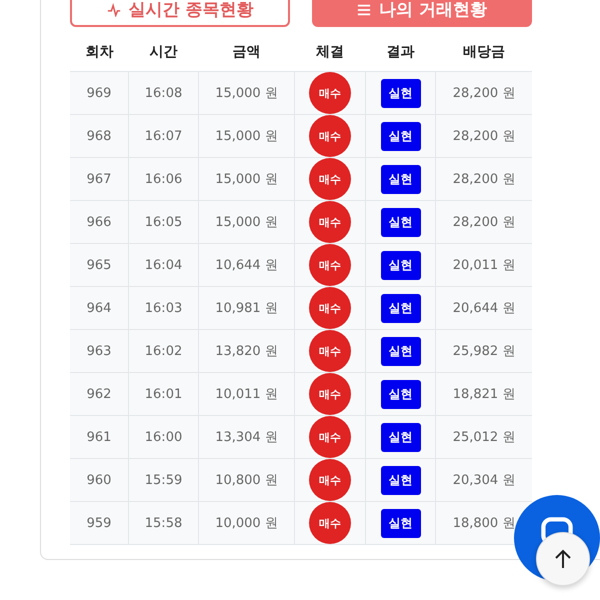 The width and height of the screenshot is (600, 600). Describe the element at coordinates (113, 9) in the screenshot. I see `chart-icon` at that location.